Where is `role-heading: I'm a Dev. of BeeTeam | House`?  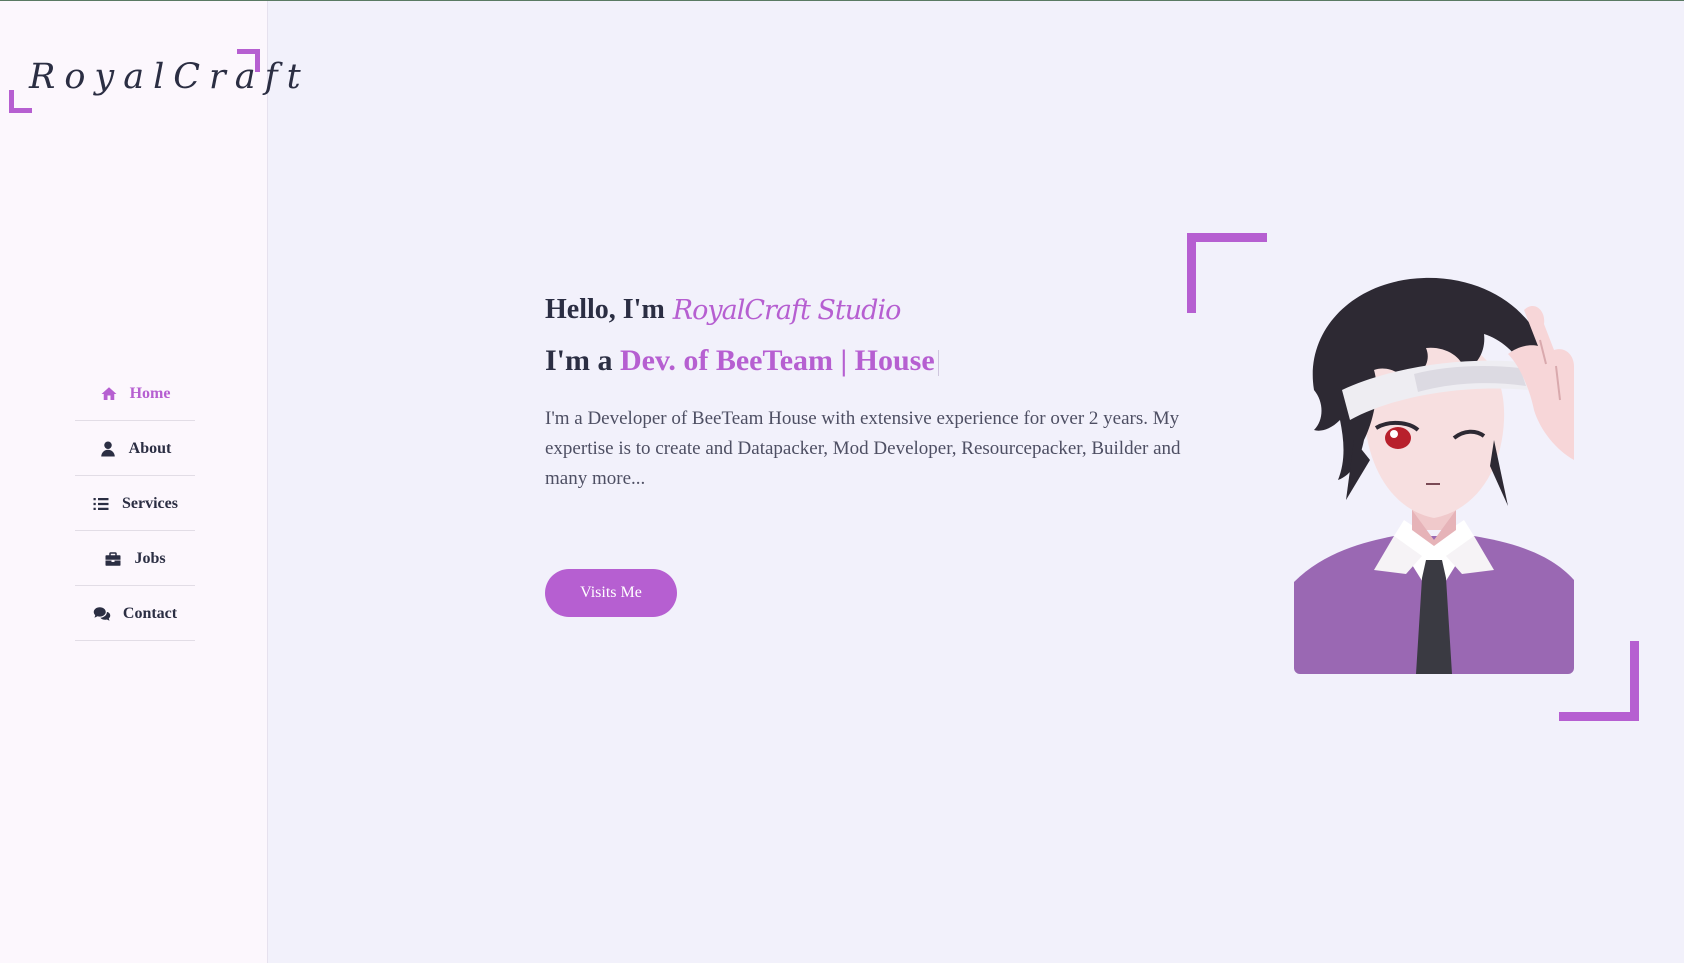
role-heading: I'm a Dev. of BeeTeam | House is located at coordinates (875, 361).